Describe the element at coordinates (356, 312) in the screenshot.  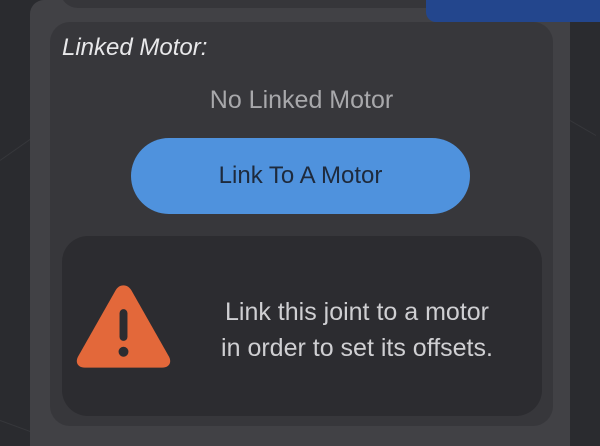
I see `warning-message-line-1: Link this joint to a motor` at that location.